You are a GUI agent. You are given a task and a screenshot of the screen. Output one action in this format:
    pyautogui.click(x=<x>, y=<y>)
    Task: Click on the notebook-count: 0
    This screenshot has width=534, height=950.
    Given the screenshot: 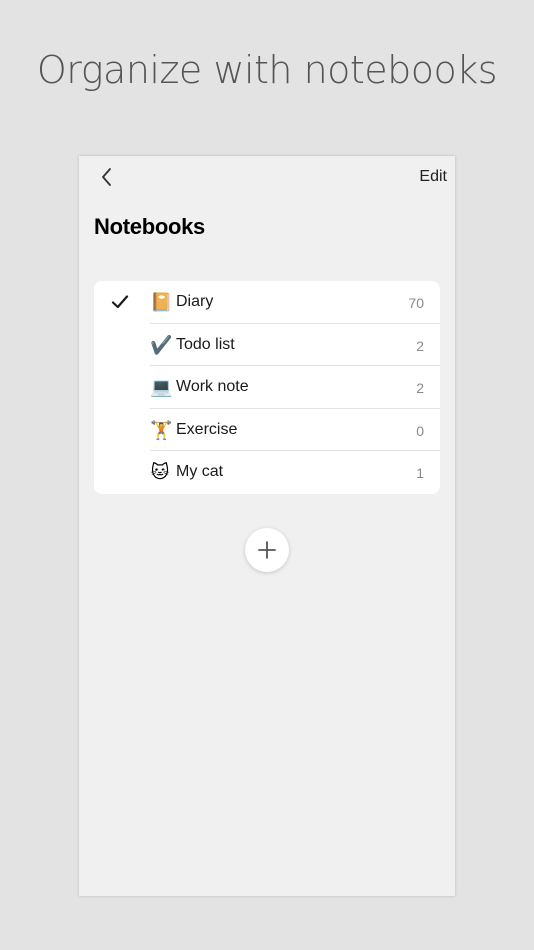 What is the action you would take?
    pyautogui.click(x=420, y=430)
    